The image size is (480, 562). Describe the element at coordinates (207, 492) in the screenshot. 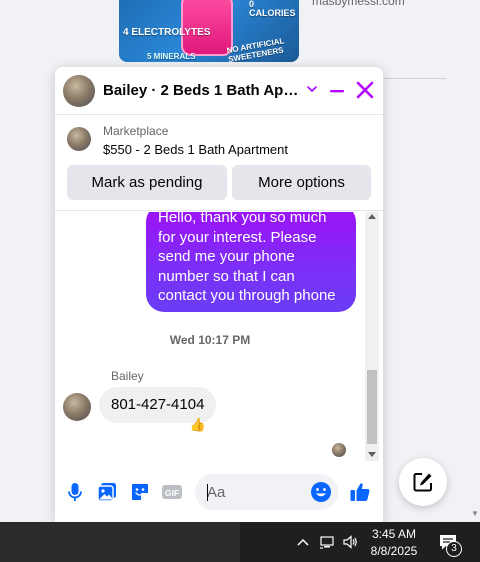

I see `text-caret` at that location.